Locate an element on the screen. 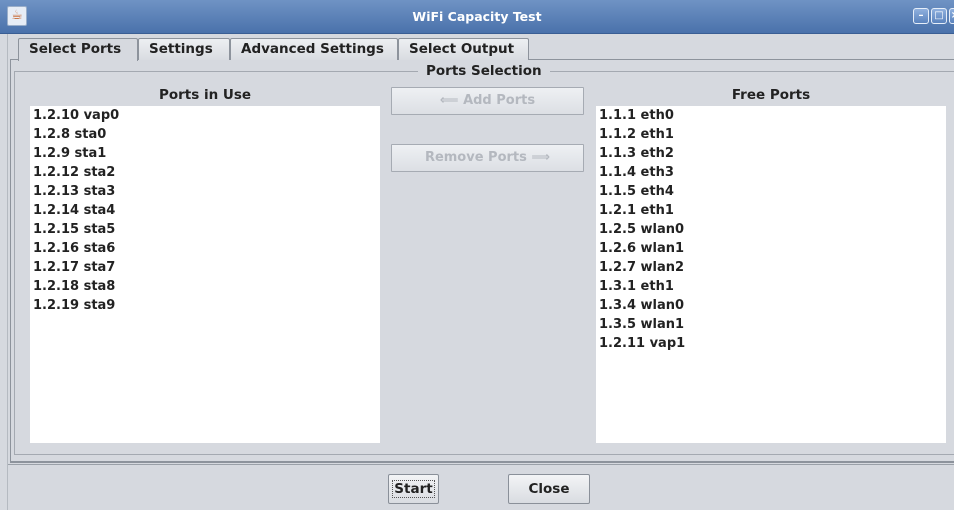 The width and height of the screenshot is (954, 510). list-item: 1.2.7 wlan2 is located at coordinates (771, 267).